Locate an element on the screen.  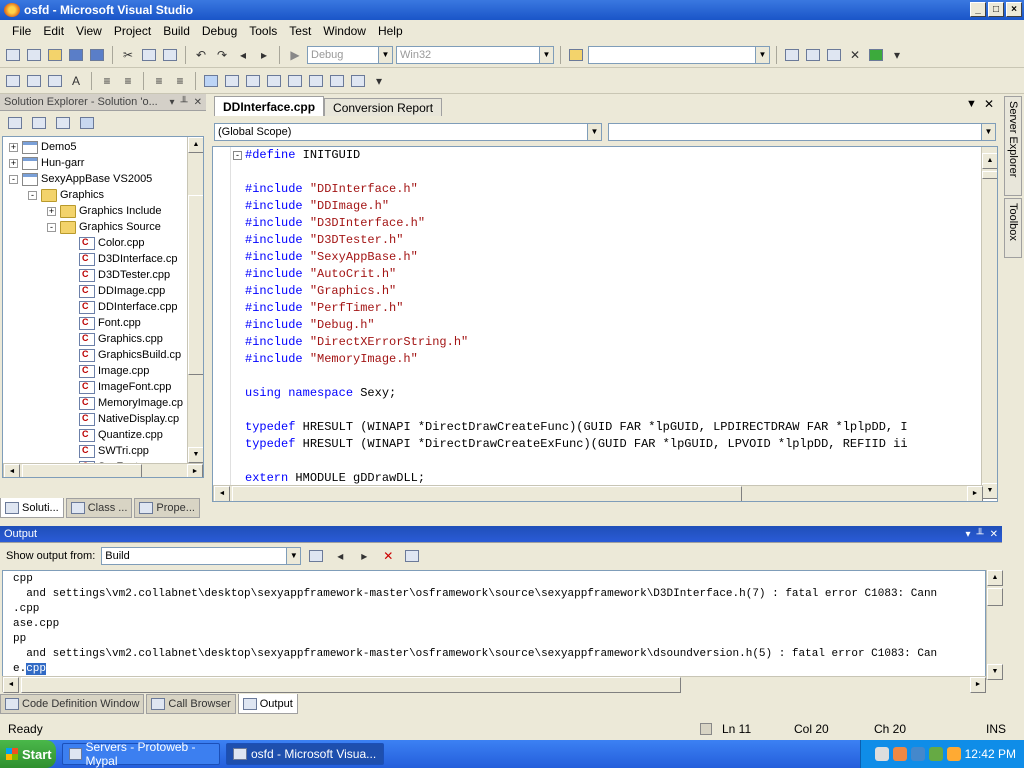
tree-node: Color.cpp is located at coordinates (105, 243).